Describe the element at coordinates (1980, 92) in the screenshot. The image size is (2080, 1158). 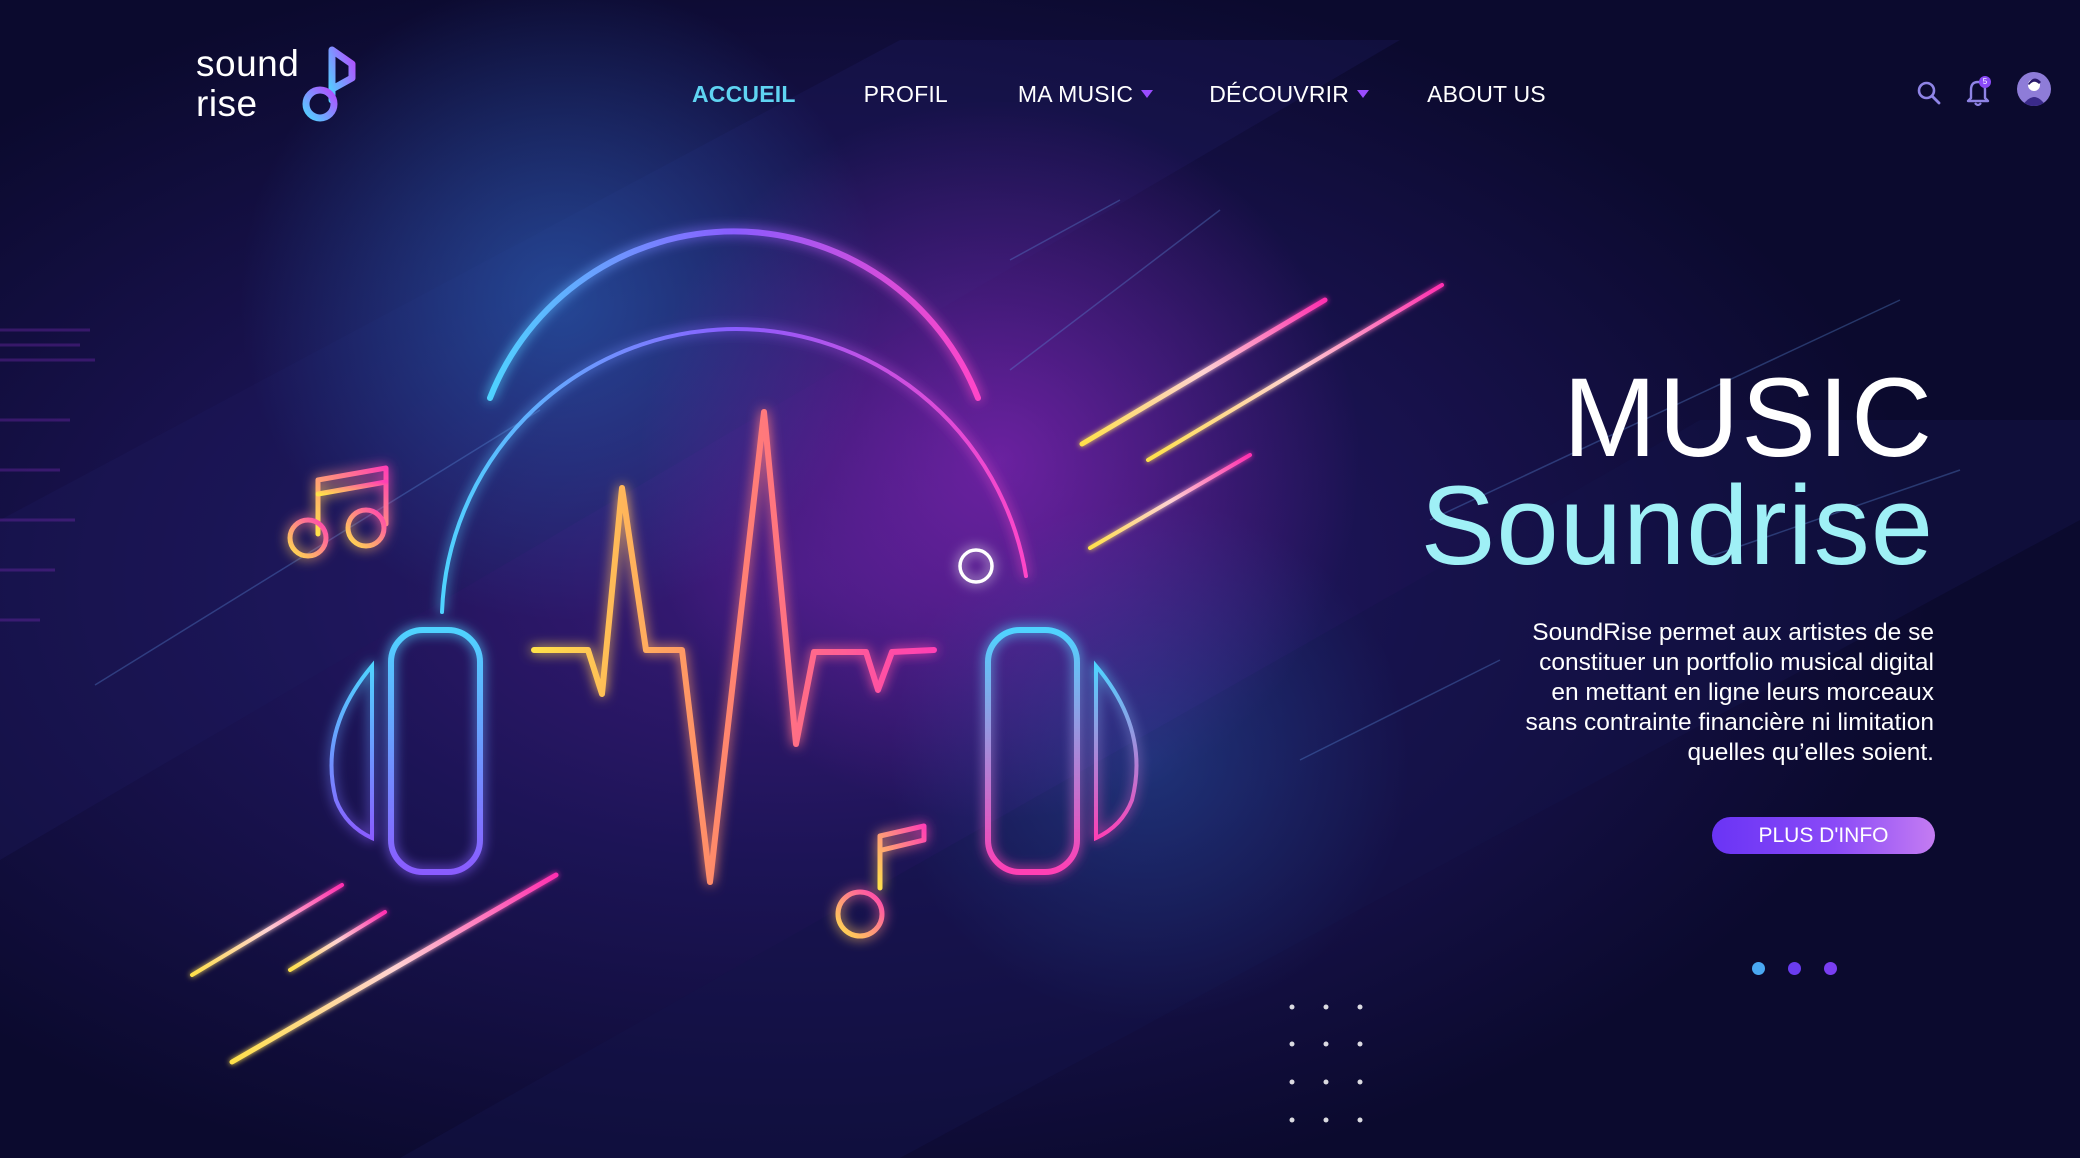
I see `notification-button: 5` at that location.